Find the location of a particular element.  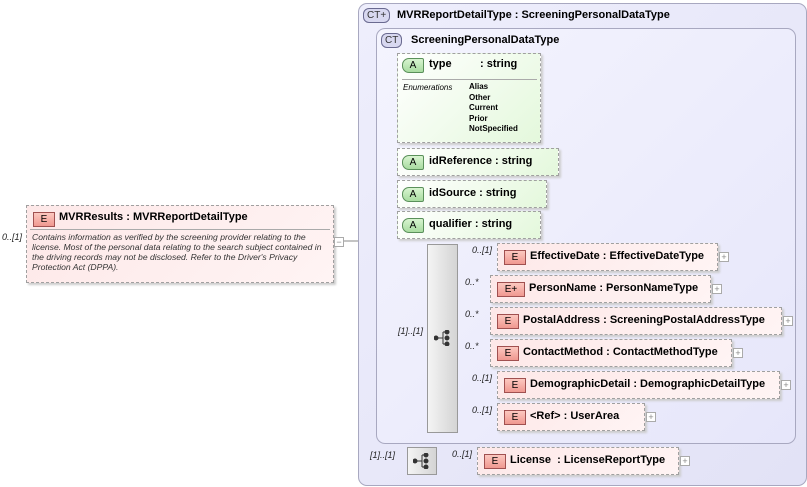

inner-type-title: ScreeningPersonalDataType is located at coordinates (485, 40).